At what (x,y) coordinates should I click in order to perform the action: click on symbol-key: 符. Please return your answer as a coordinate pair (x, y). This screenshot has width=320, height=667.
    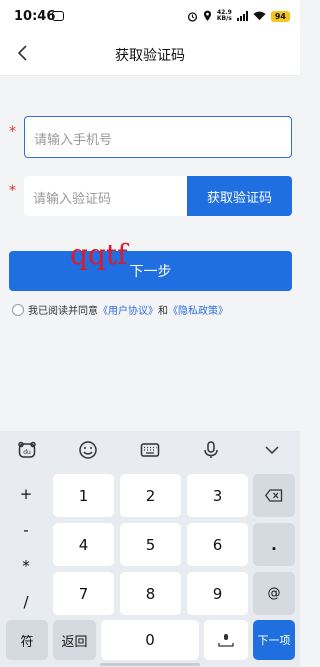
    Looking at the image, I should click on (27, 640).